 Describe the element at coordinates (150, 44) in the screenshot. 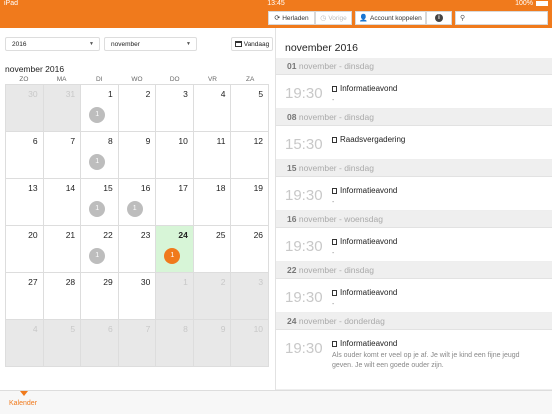

I see `month-select: november ▼` at that location.